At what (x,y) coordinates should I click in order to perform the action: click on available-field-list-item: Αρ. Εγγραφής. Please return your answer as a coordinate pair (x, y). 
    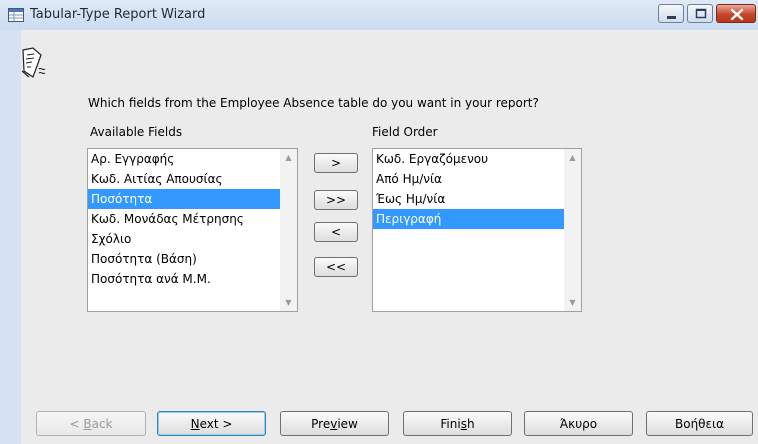
    Looking at the image, I should click on (192, 159).